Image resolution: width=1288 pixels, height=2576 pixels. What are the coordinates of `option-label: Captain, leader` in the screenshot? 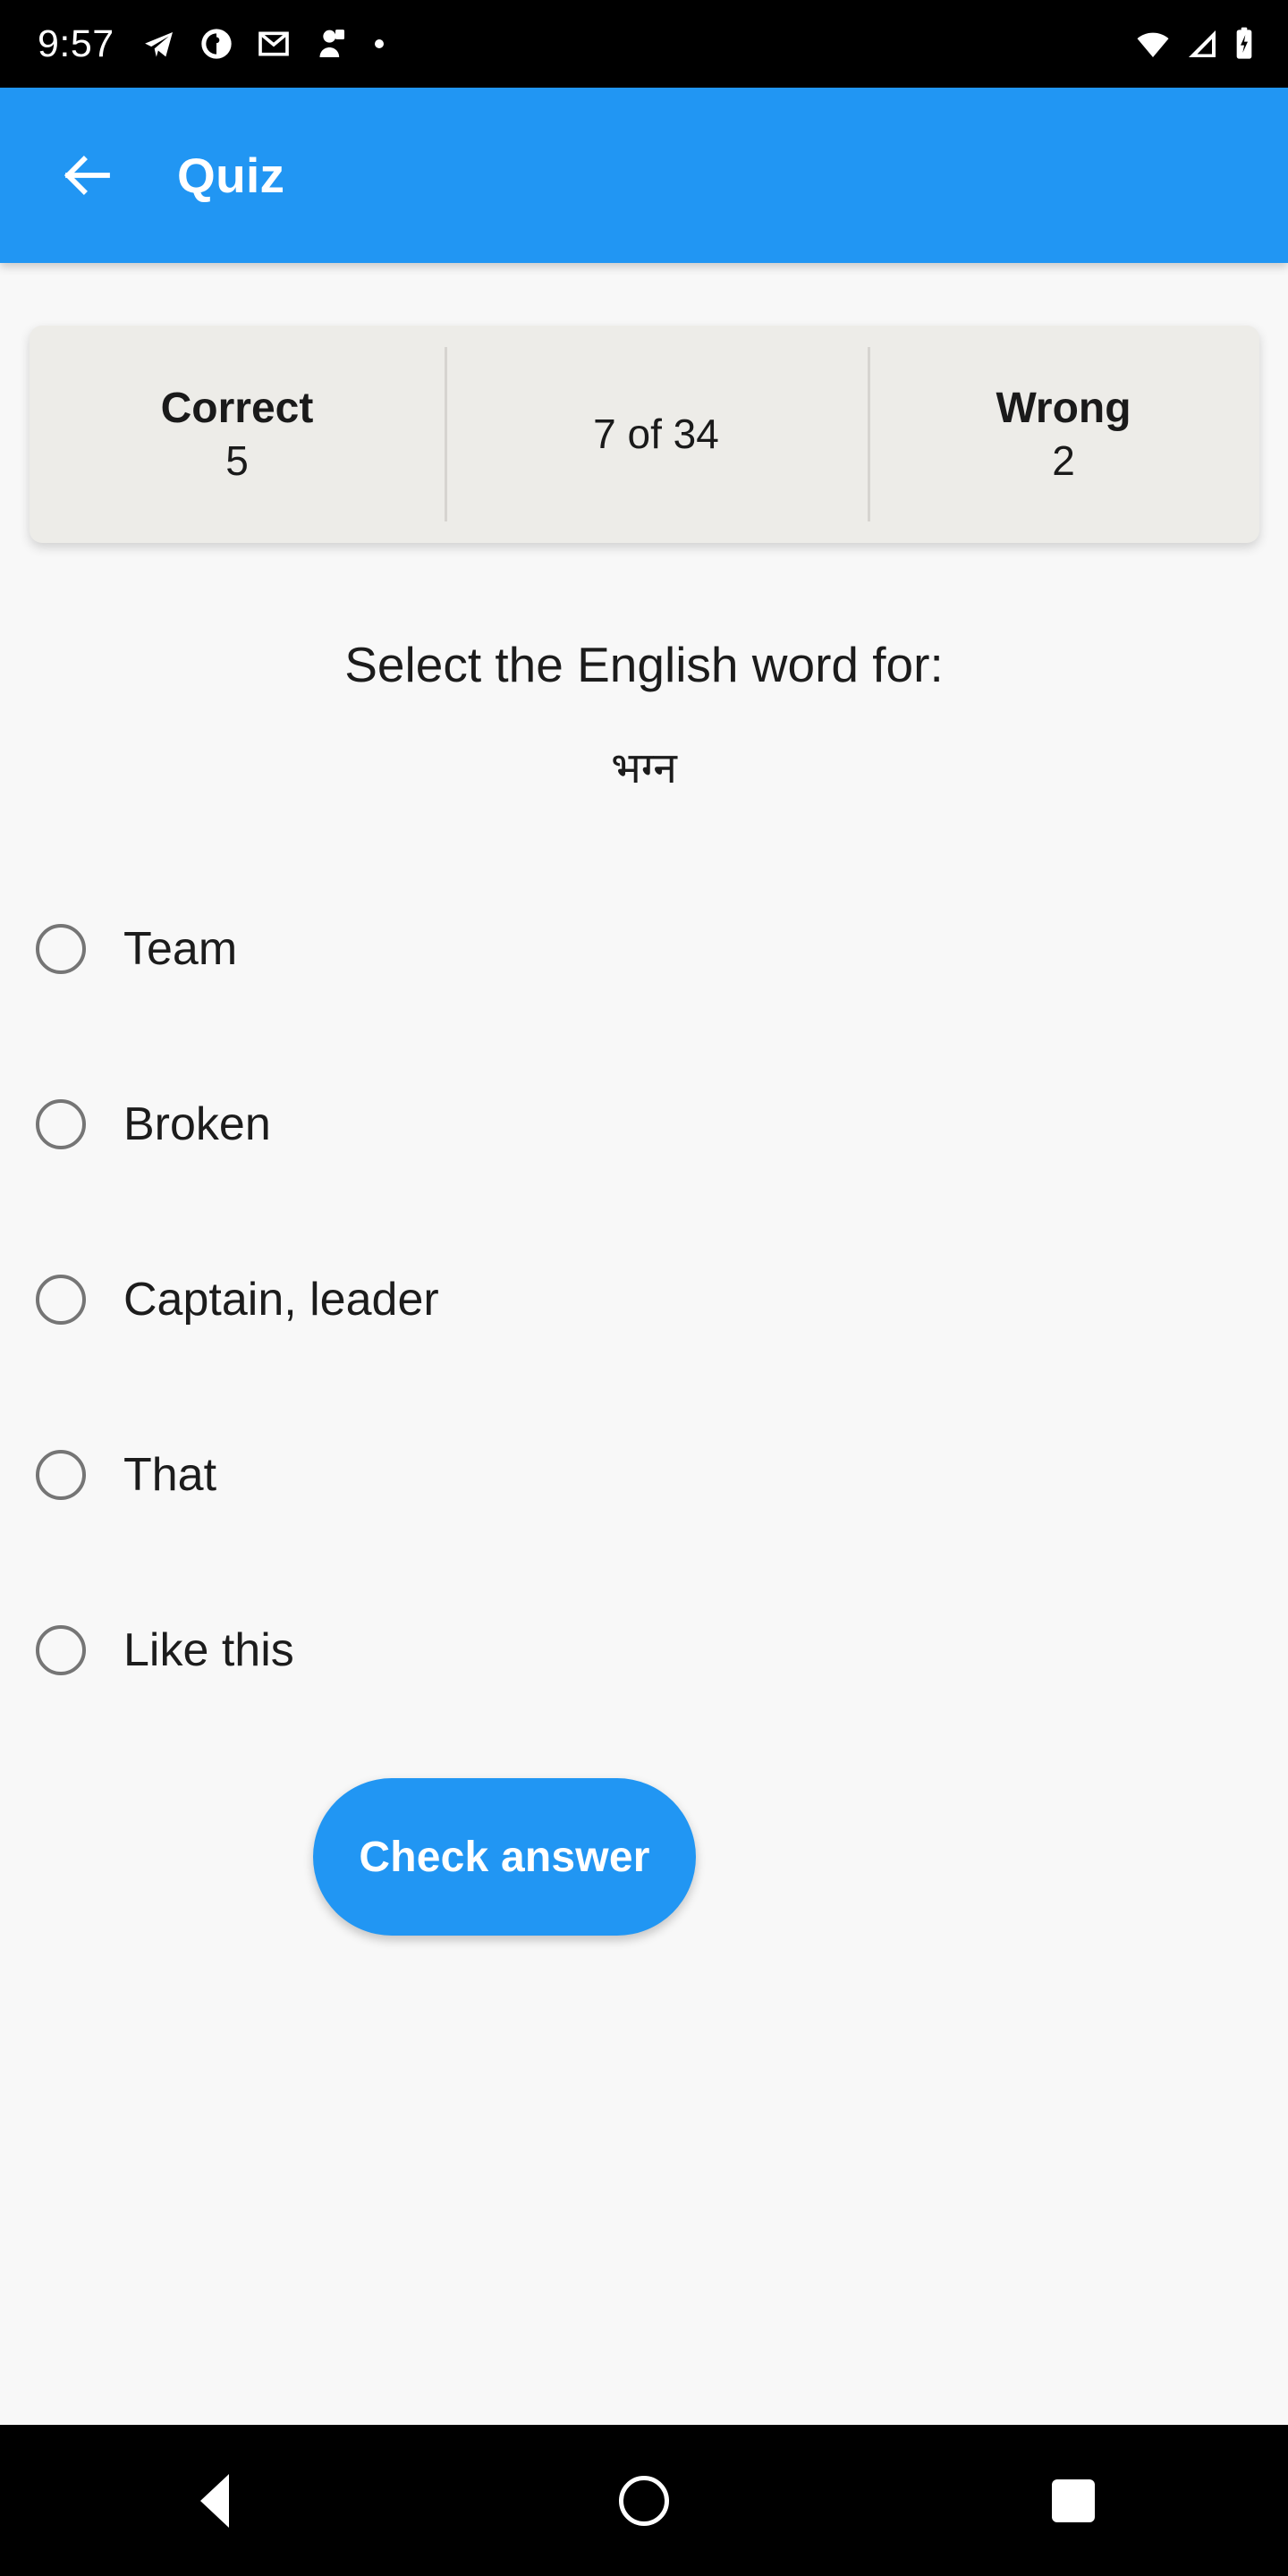 It's located at (281, 1300).